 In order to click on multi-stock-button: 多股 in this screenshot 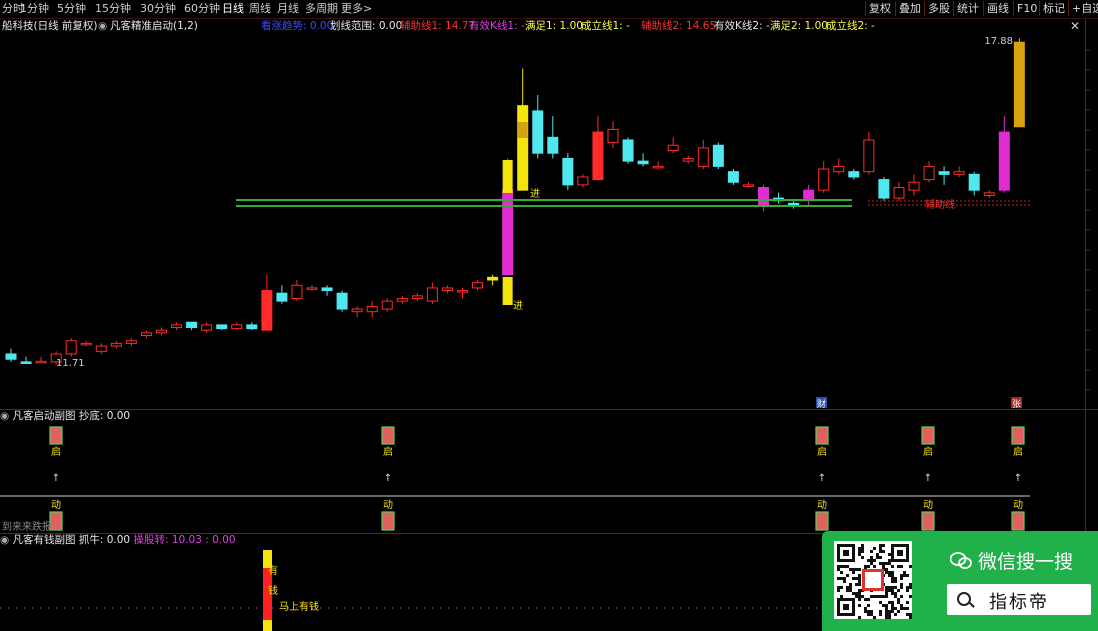, I will do `click(938, 8)`.